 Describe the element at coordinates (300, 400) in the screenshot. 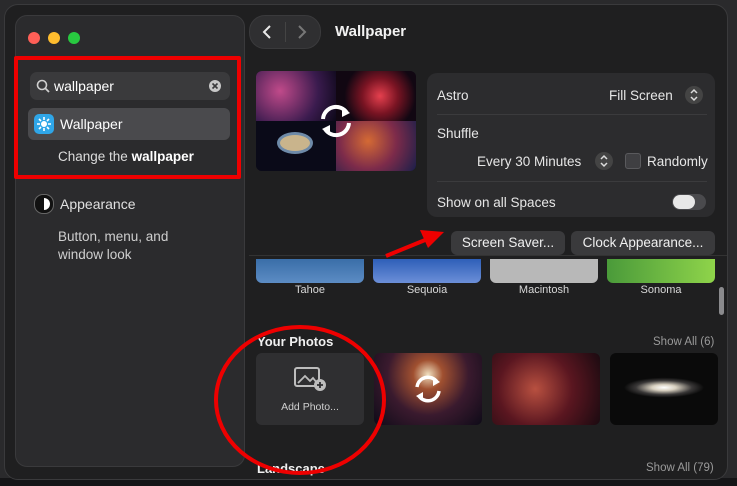

I see `annotation-circle` at that location.